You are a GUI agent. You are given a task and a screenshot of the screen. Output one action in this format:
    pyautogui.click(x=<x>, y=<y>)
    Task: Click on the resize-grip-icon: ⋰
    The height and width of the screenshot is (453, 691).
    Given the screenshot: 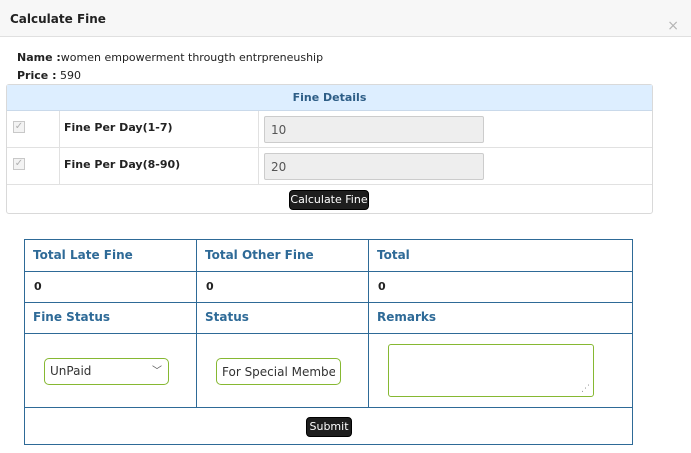 What is the action you would take?
    pyautogui.click(x=585, y=389)
    